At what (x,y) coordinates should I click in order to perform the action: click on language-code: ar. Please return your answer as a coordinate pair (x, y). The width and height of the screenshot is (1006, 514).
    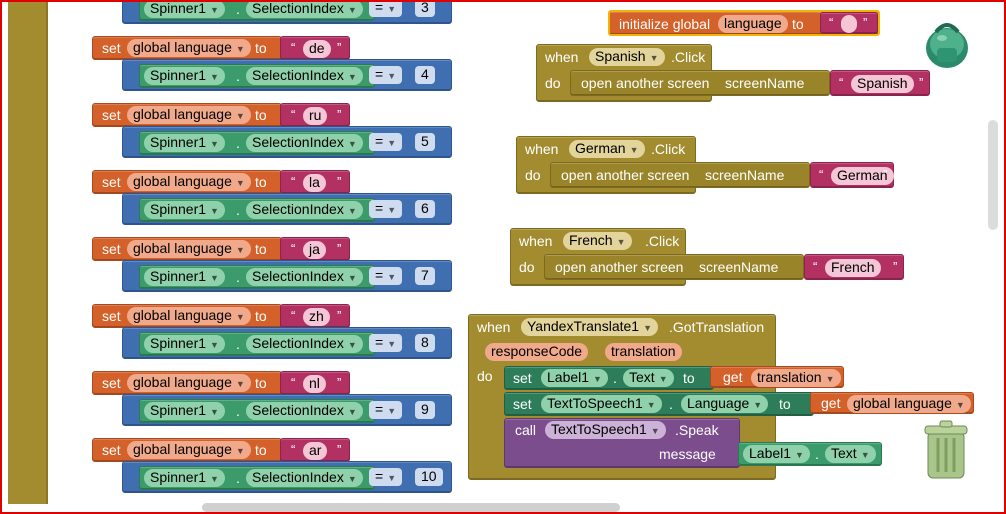
    Looking at the image, I should click on (315, 451).